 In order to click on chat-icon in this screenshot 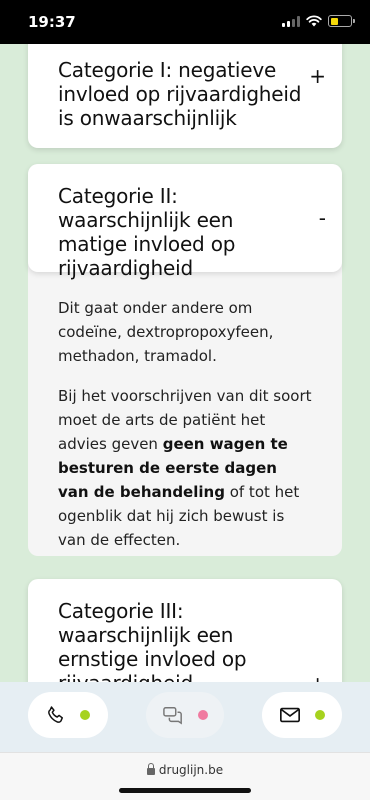, I will do `click(172, 716)`.